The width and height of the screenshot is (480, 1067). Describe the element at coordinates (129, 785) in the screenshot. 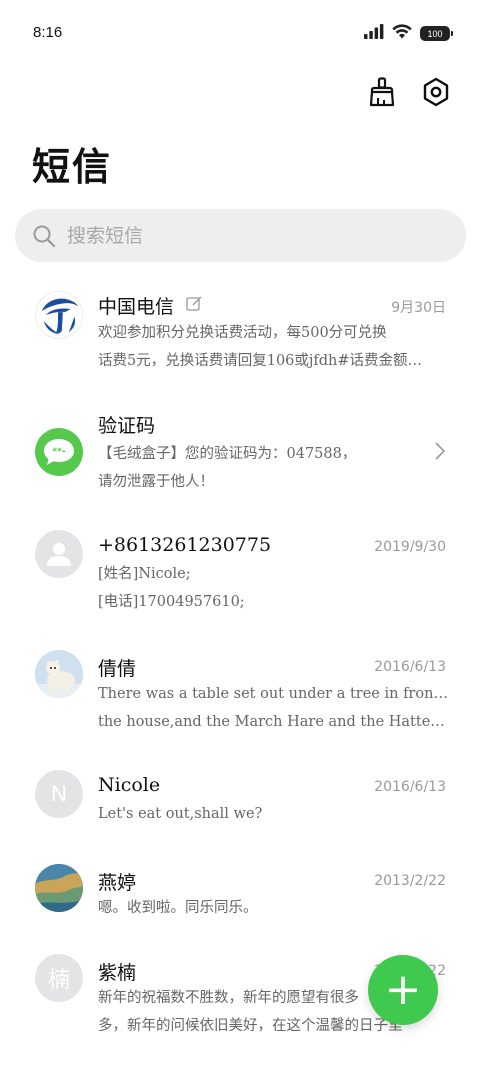

I see `message-sender: Nicole` at that location.